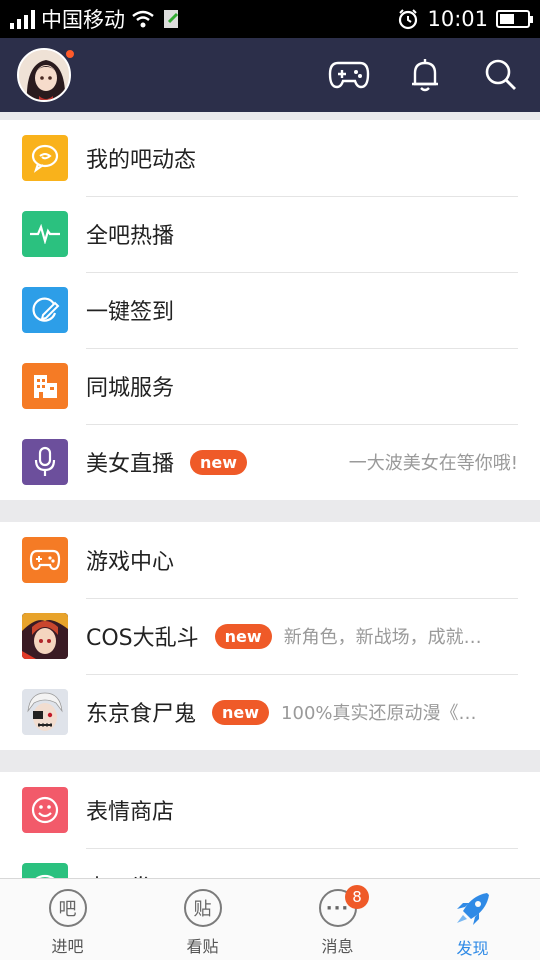 This screenshot has width=540, height=960. I want to click on my-bar-feed-label: 我的吧动态, so click(141, 160).